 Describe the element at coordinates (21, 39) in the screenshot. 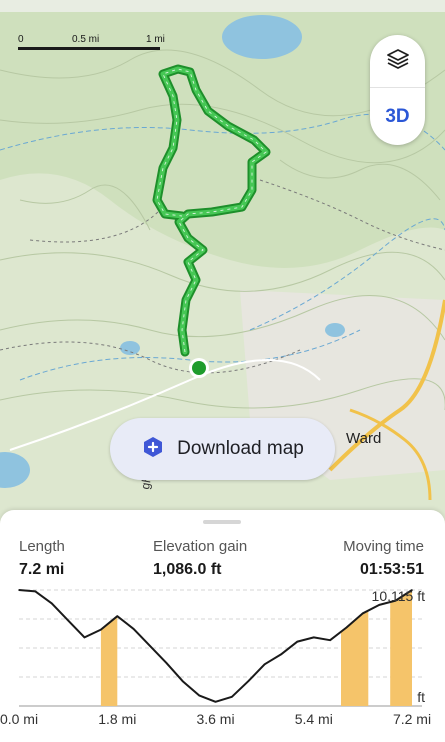

I see `scale-tick-0: 0` at that location.